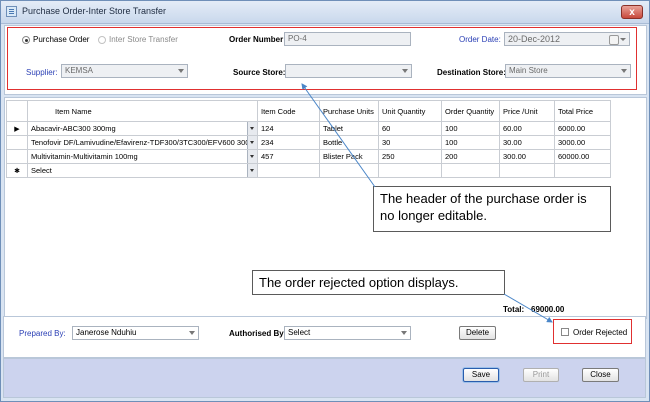 This screenshot has height=402, width=650. Describe the element at coordinates (600, 332) in the screenshot. I see `order-rejected-label: Order Rejected` at that location.